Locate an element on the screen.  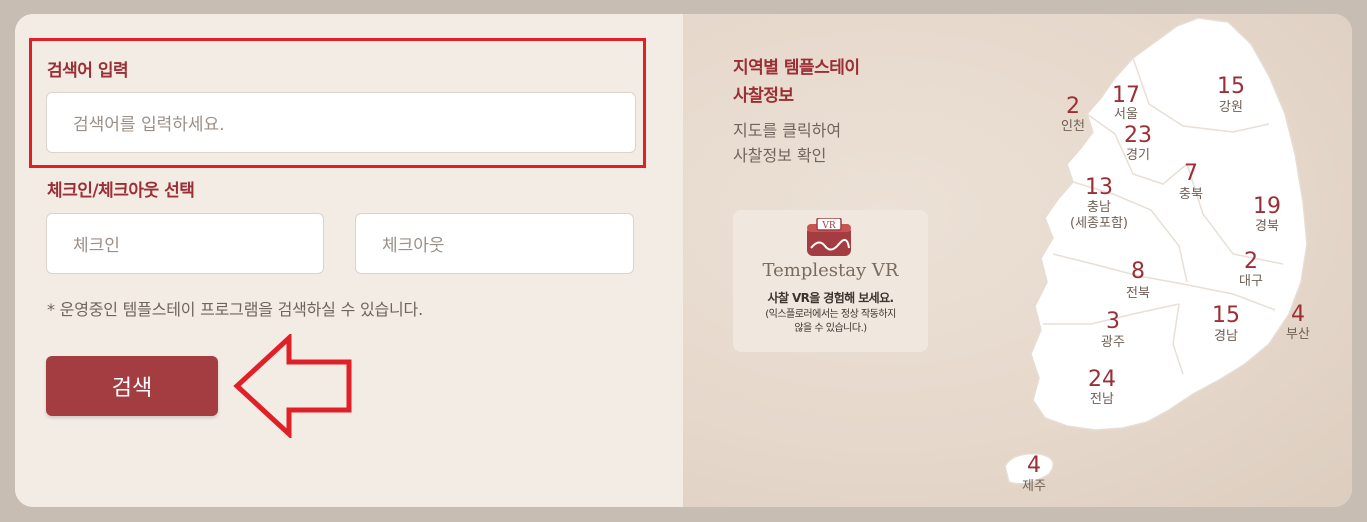
region-seoul: 17서울 is located at coordinates (1126, 102).